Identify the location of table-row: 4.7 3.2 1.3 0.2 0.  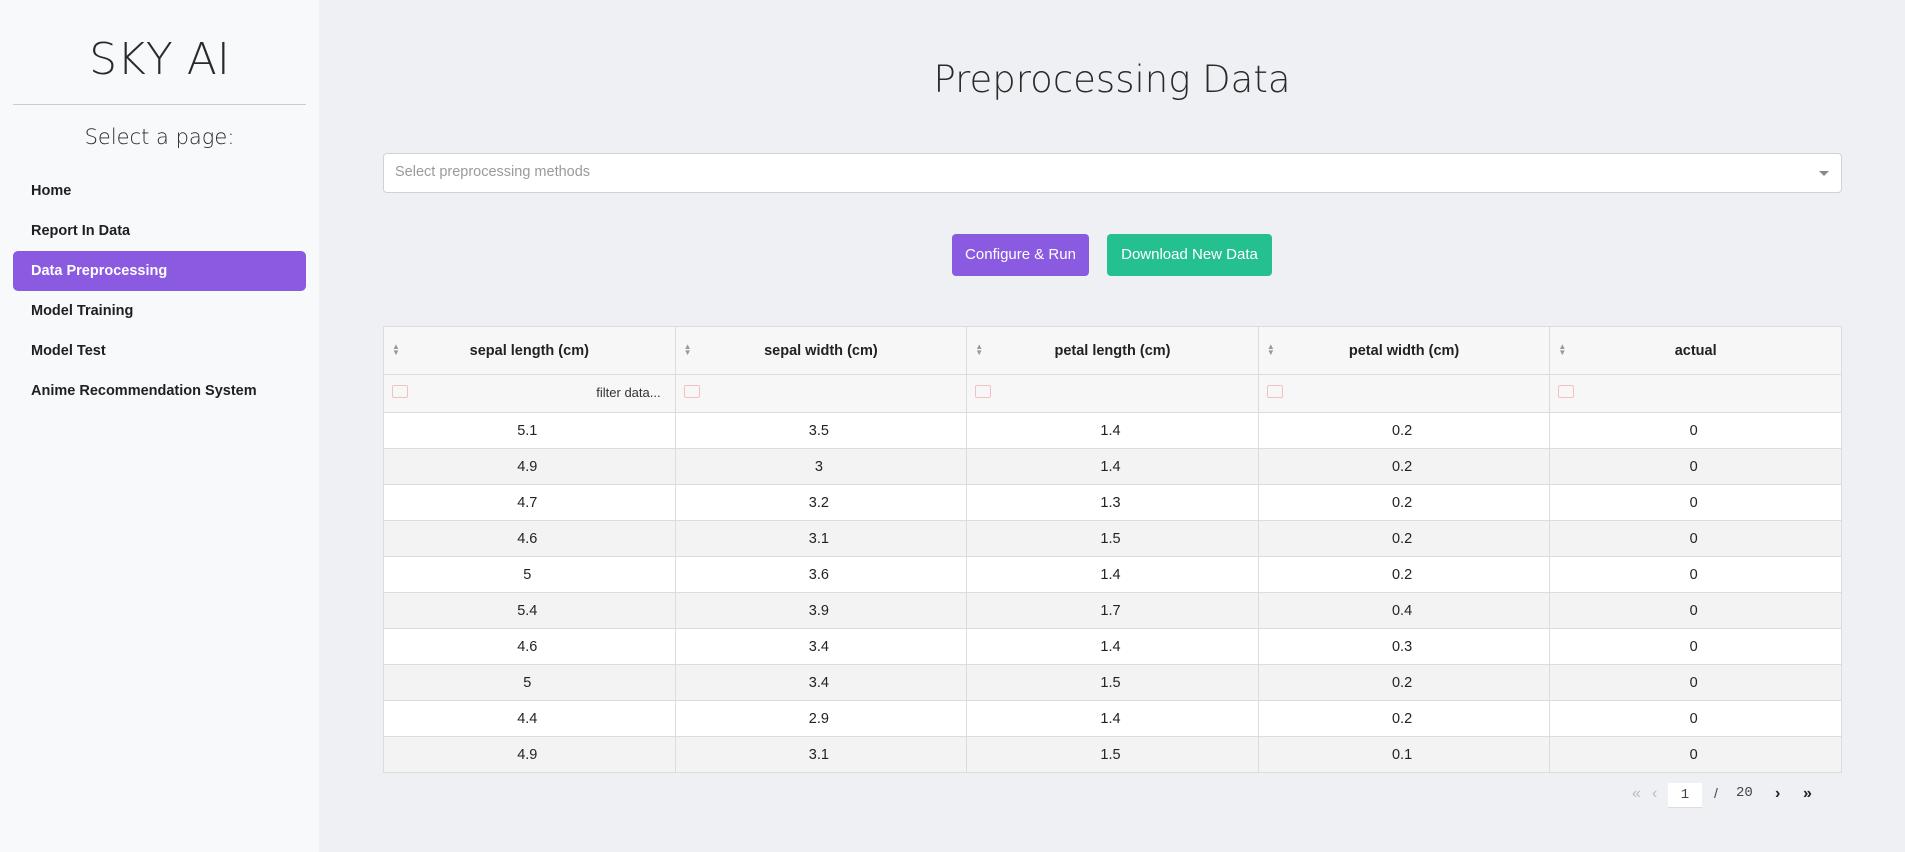
(1112, 502).